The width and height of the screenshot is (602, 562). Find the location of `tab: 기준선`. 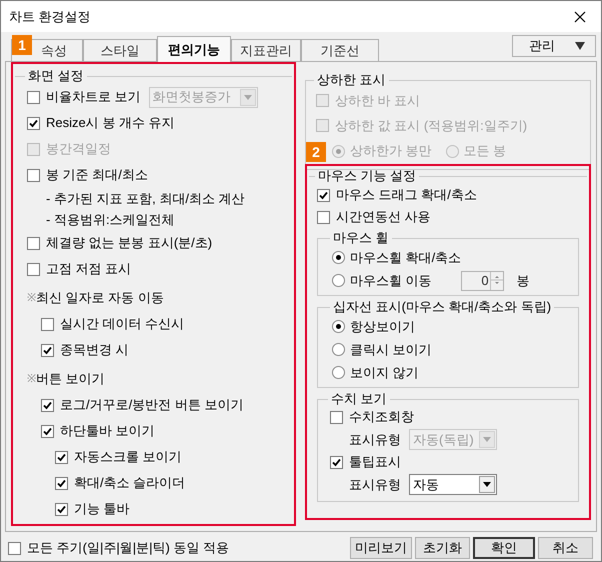

tab: 기준선 is located at coordinates (340, 50).